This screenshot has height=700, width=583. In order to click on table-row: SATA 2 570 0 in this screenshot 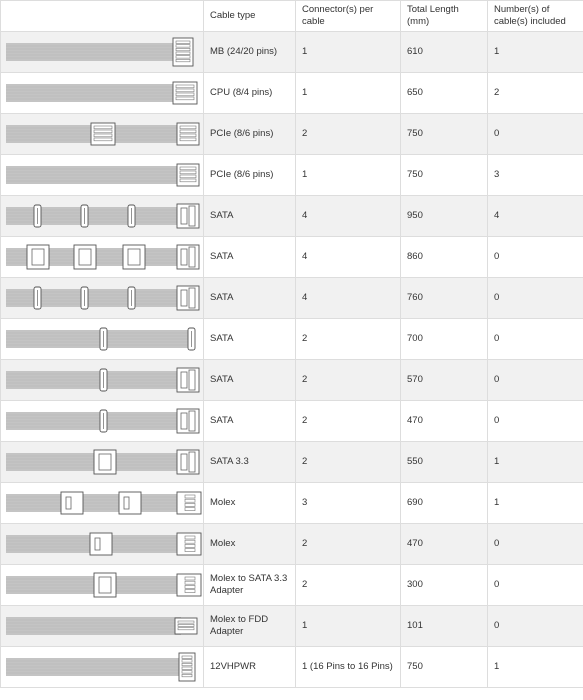, I will do `click(291, 380)`.